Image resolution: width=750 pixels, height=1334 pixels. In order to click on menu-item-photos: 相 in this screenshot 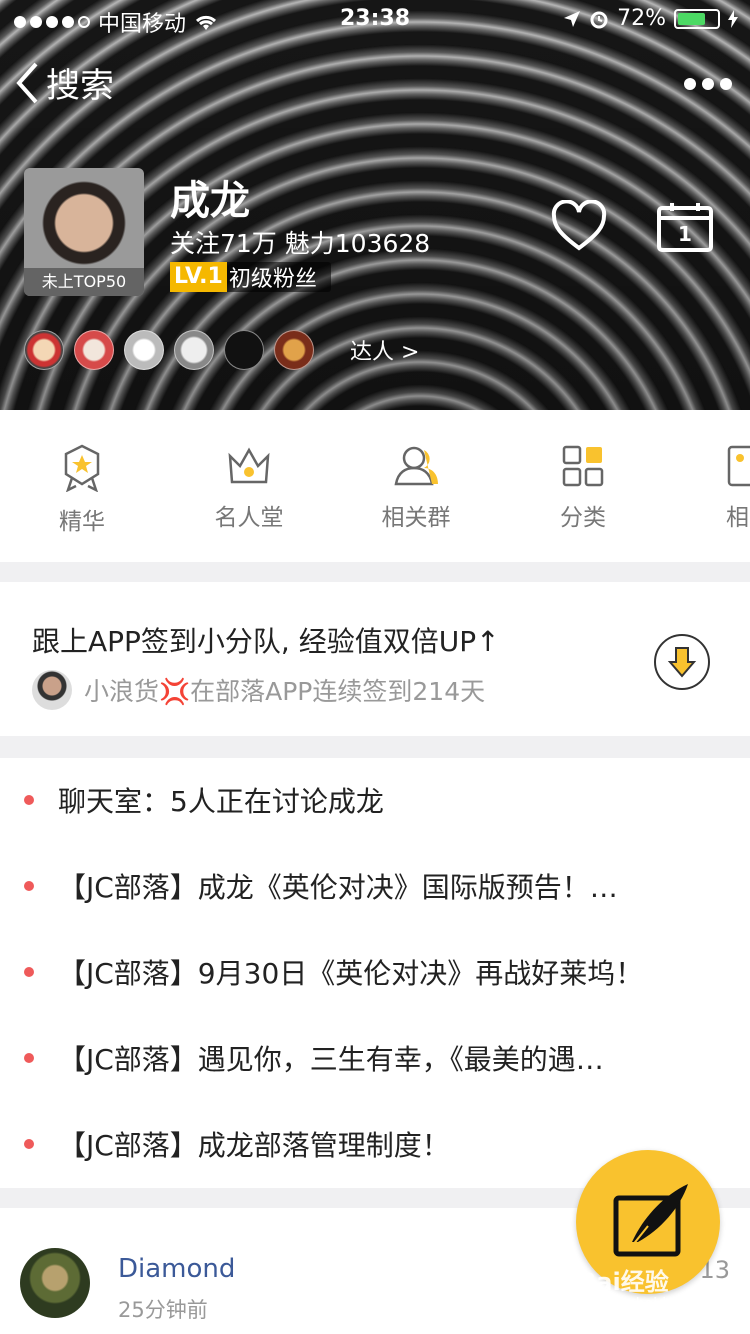, I will do `click(720, 488)`.